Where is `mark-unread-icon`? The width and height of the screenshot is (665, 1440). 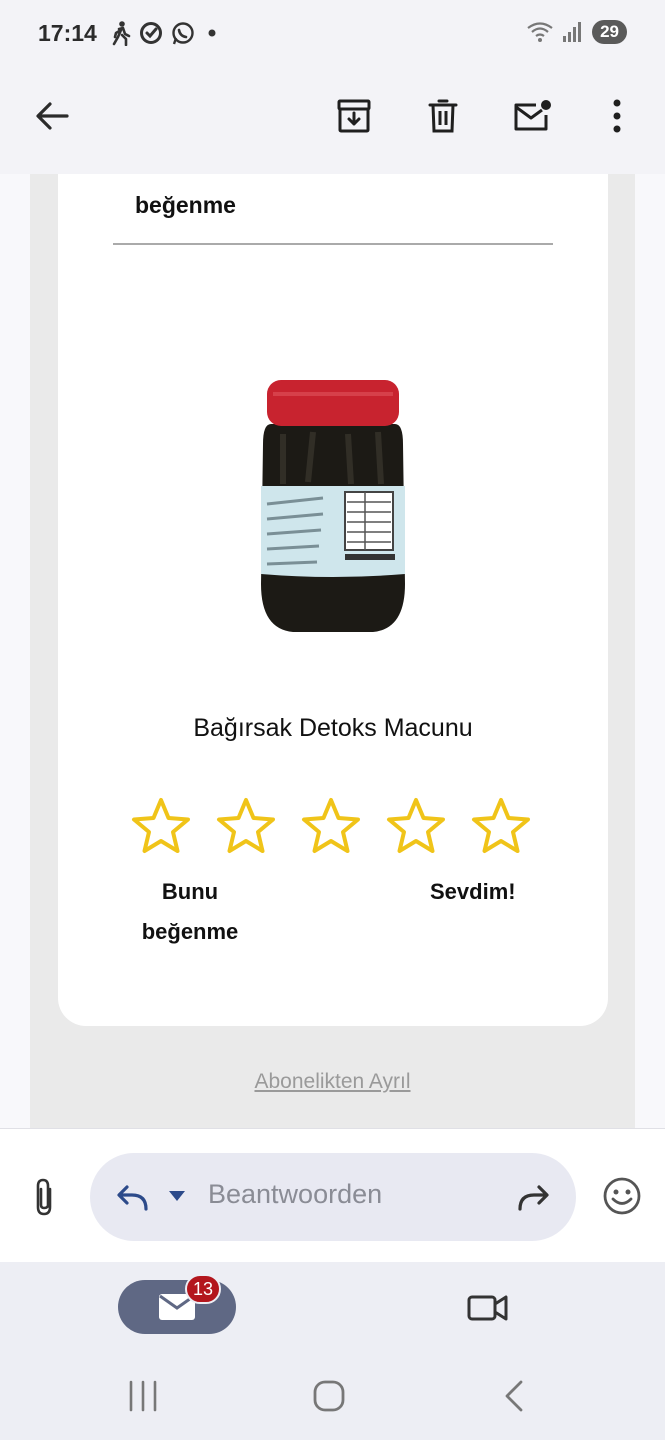
mark-unread-icon is located at coordinates (532, 115).